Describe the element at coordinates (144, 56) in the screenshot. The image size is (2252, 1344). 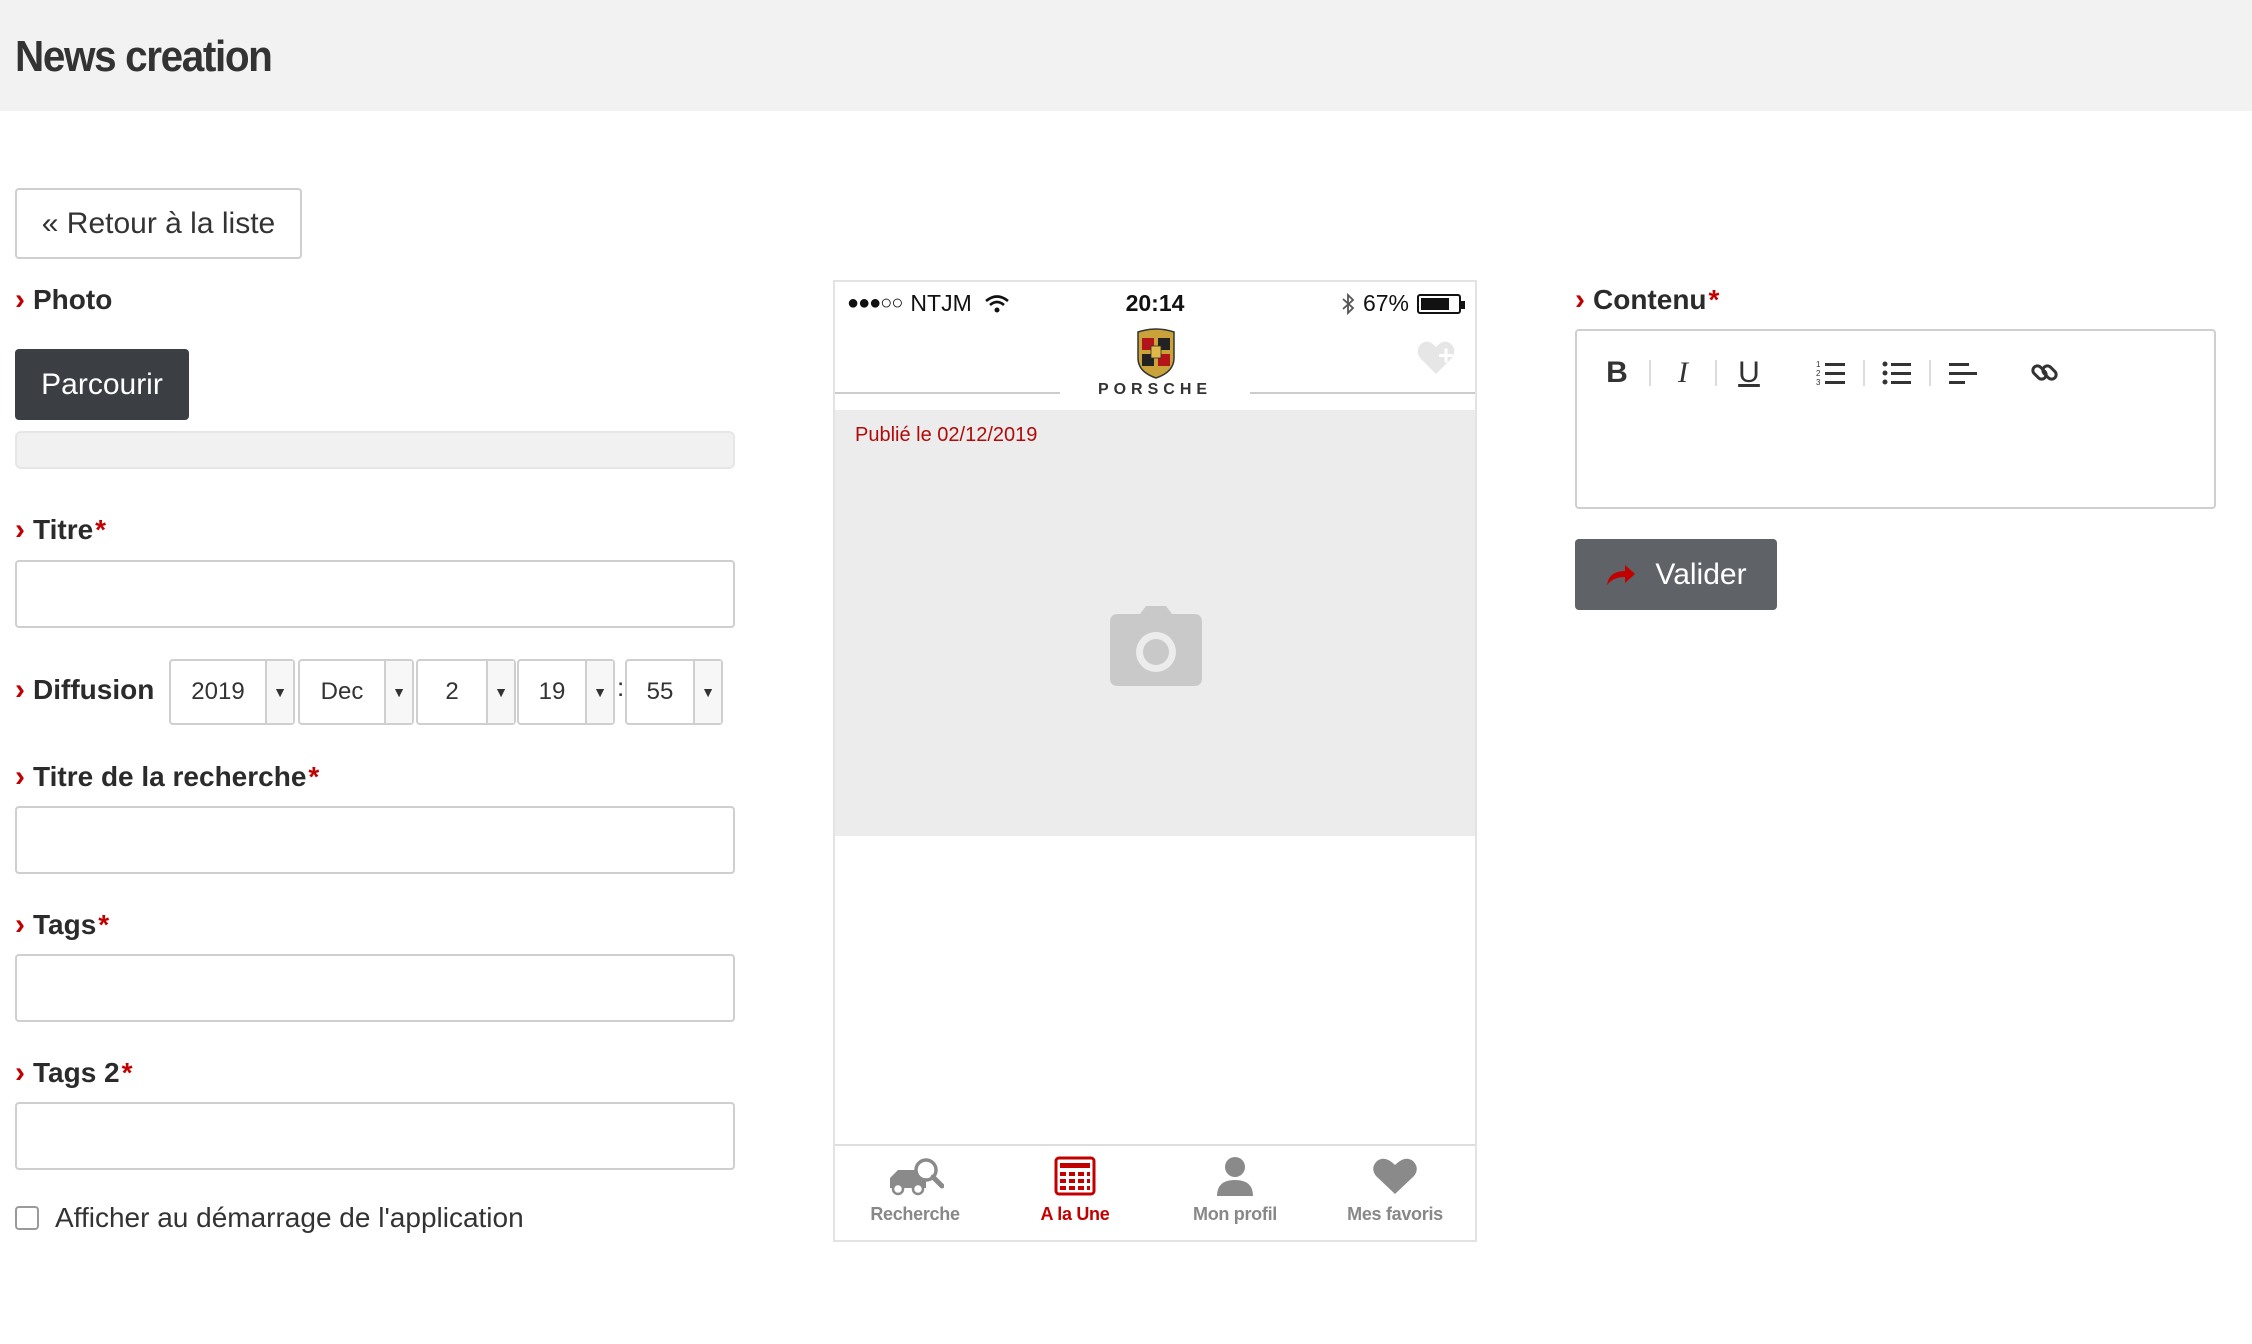
I see `page-title: News creation` at that location.